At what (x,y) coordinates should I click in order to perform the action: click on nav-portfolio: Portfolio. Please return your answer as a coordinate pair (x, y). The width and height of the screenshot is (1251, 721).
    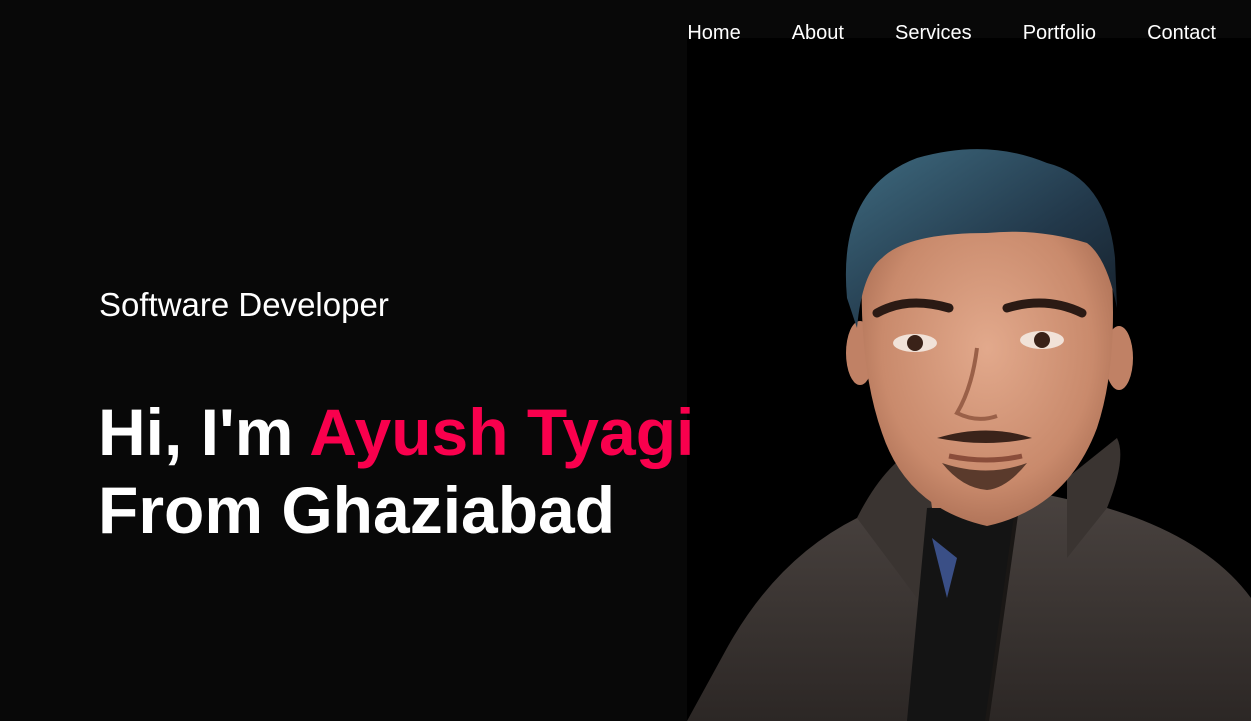
    Looking at the image, I should click on (1059, 33).